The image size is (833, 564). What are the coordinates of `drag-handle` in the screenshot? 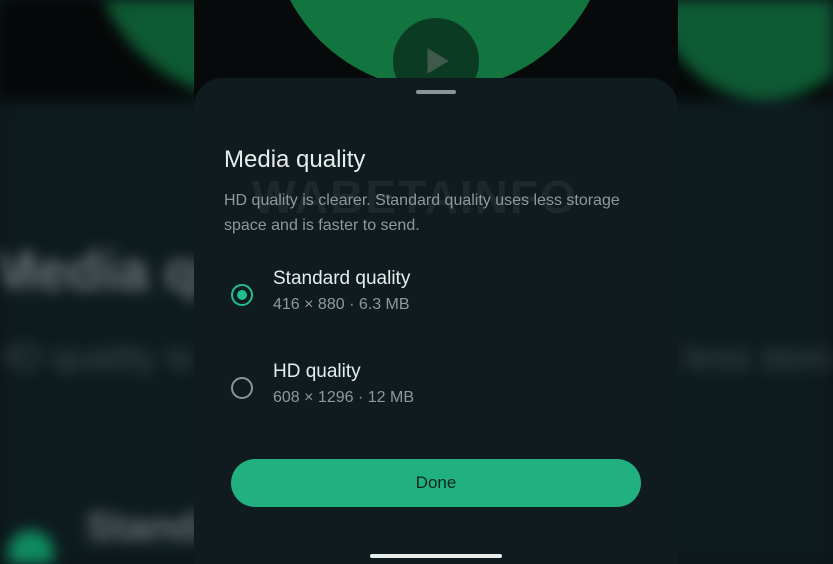 It's located at (436, 92).